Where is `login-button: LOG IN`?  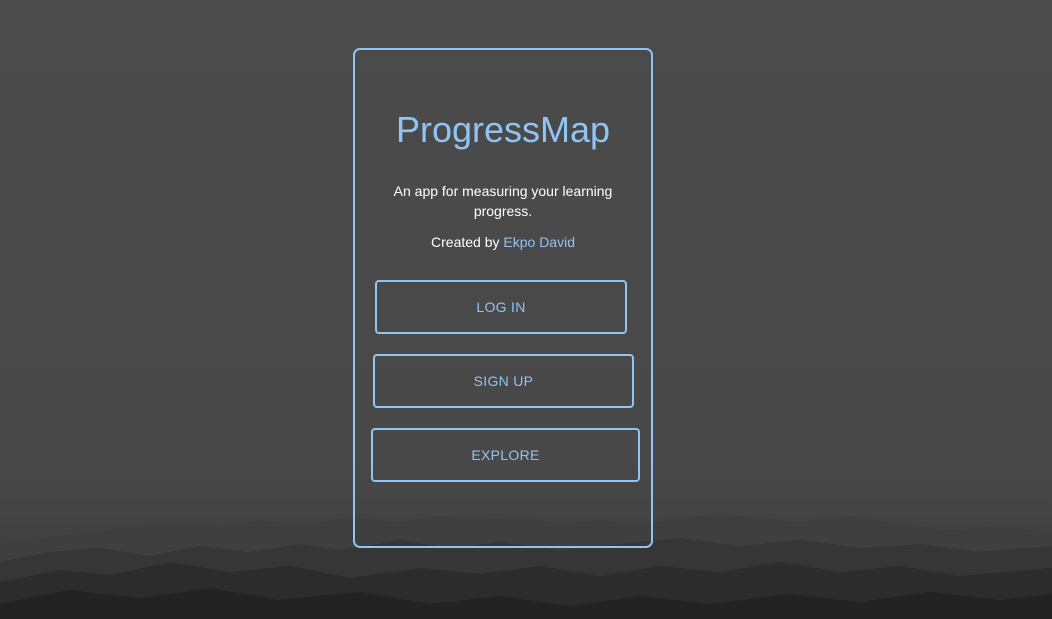
login-button: LOG IN is located at coordinates (501, 307).